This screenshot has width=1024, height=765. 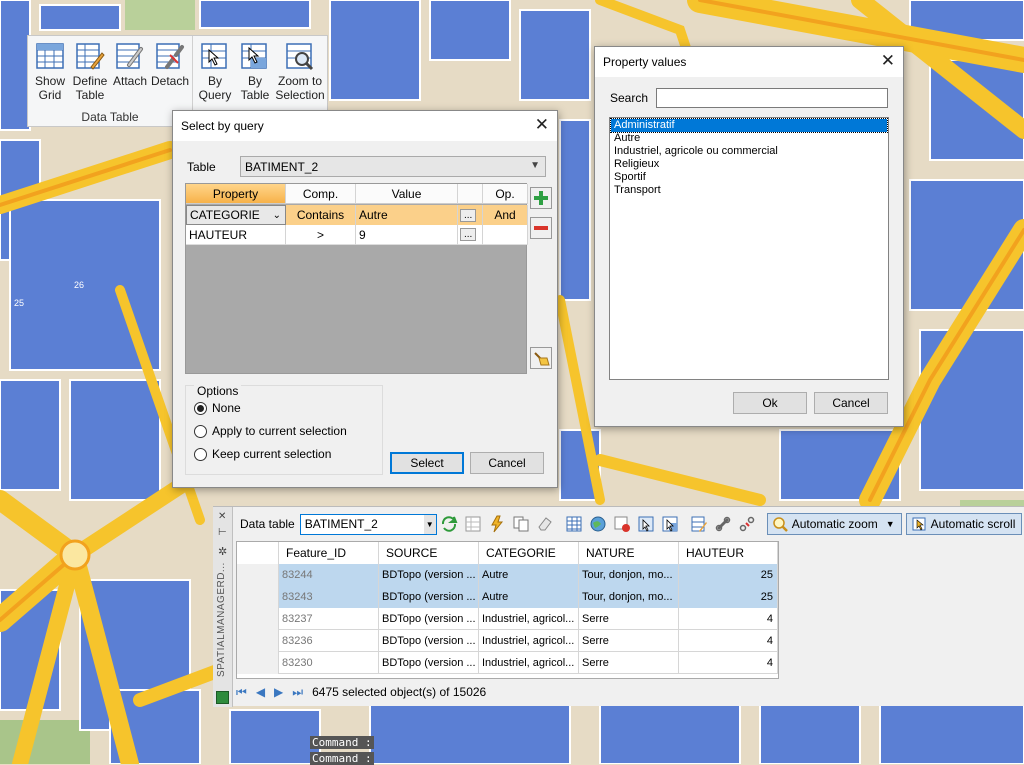 I want to click on zoom-to-selection-button: Zoom to Selection, so click(x=300, y=70).